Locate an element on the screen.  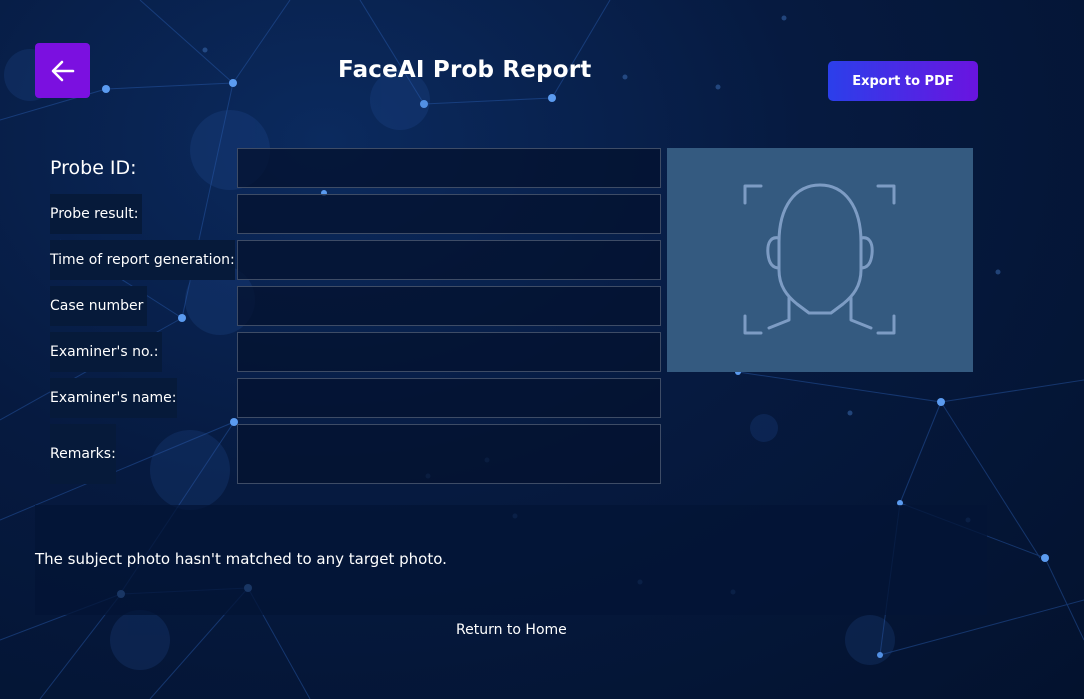
remarks-field is located at coordinates (449, 454).